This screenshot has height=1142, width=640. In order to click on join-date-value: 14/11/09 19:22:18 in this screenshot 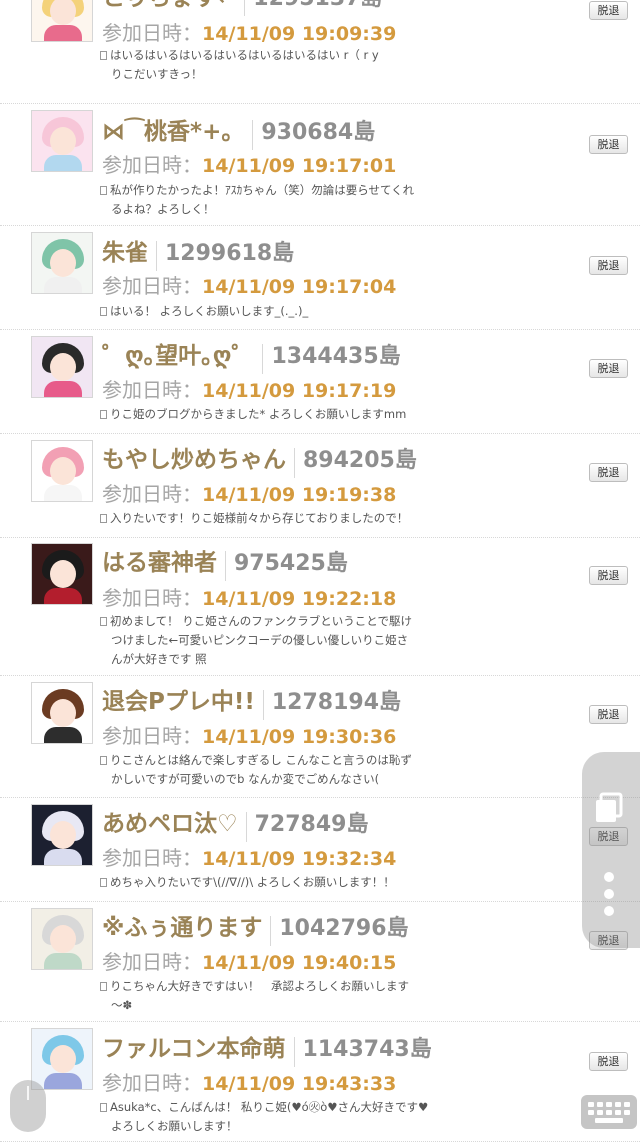, I will do `click(299, 599)`.